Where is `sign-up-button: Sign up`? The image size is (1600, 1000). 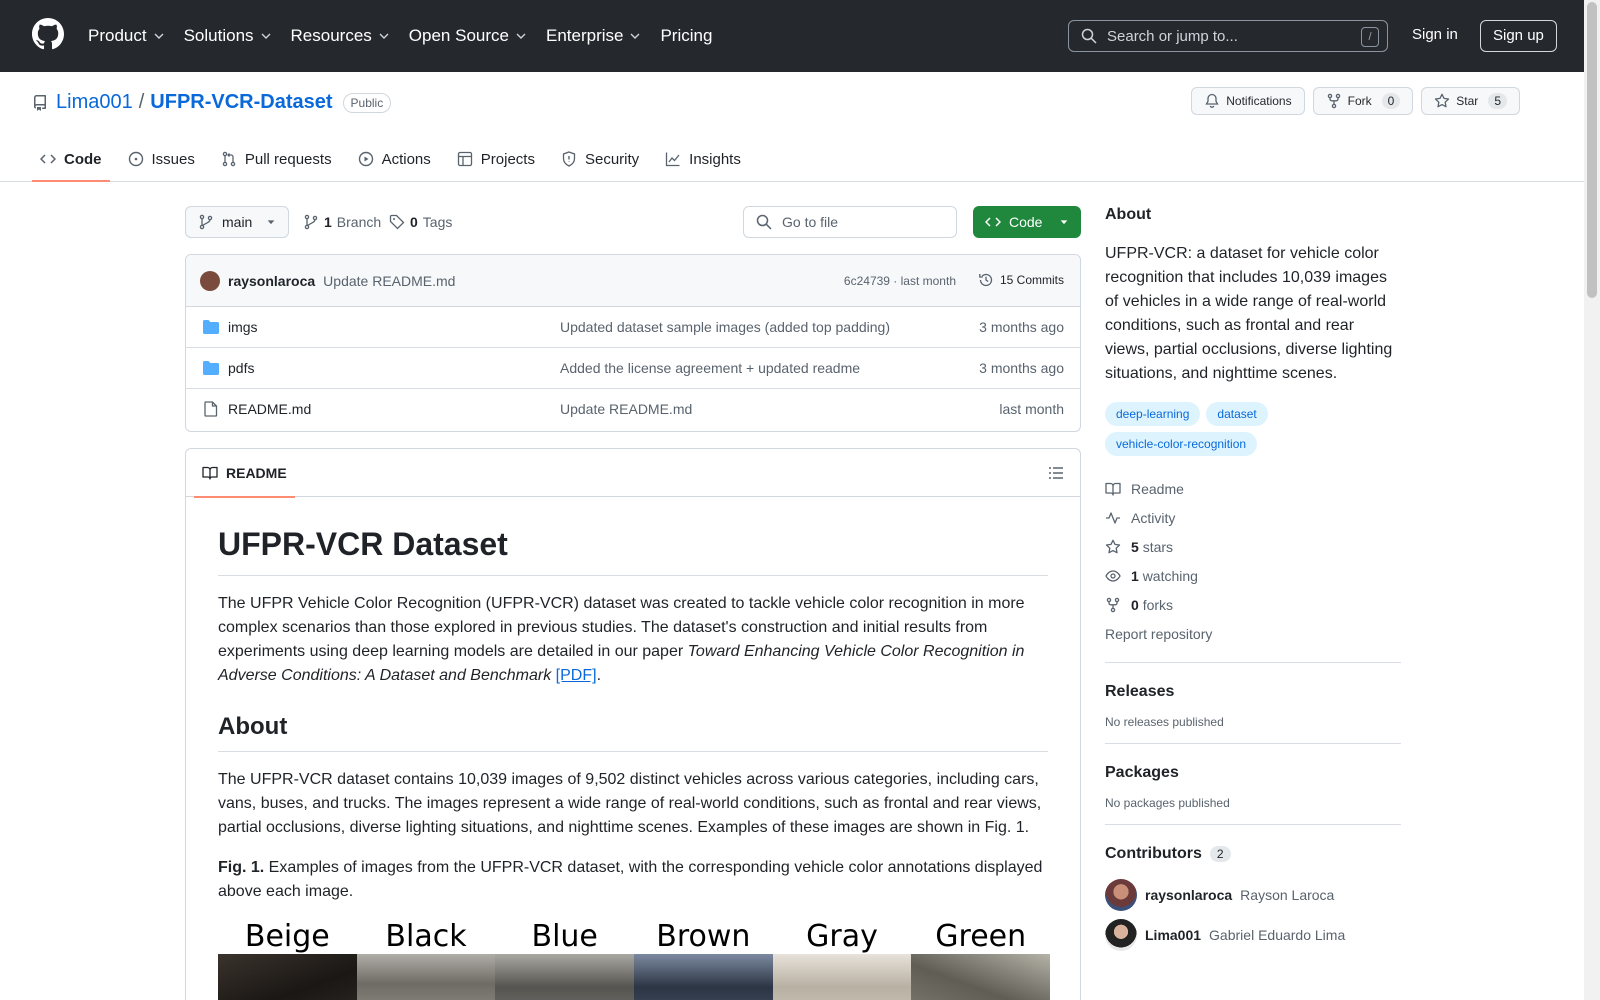
sign-up-button: Sign up is located at coordinates (1518, 36).